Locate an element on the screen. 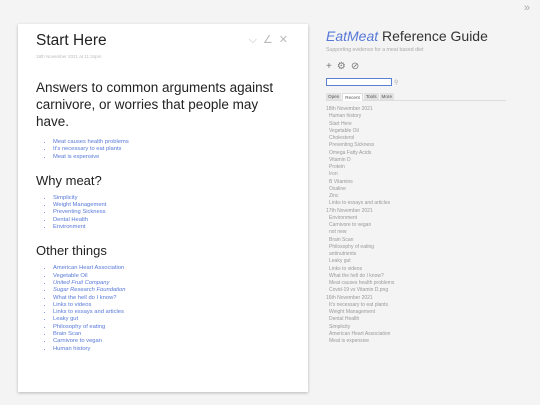 Image resolution: width=540 pixels, height=405 pixels. site-title: EatMeat Reference Guide is located at coordinates (426, 36).